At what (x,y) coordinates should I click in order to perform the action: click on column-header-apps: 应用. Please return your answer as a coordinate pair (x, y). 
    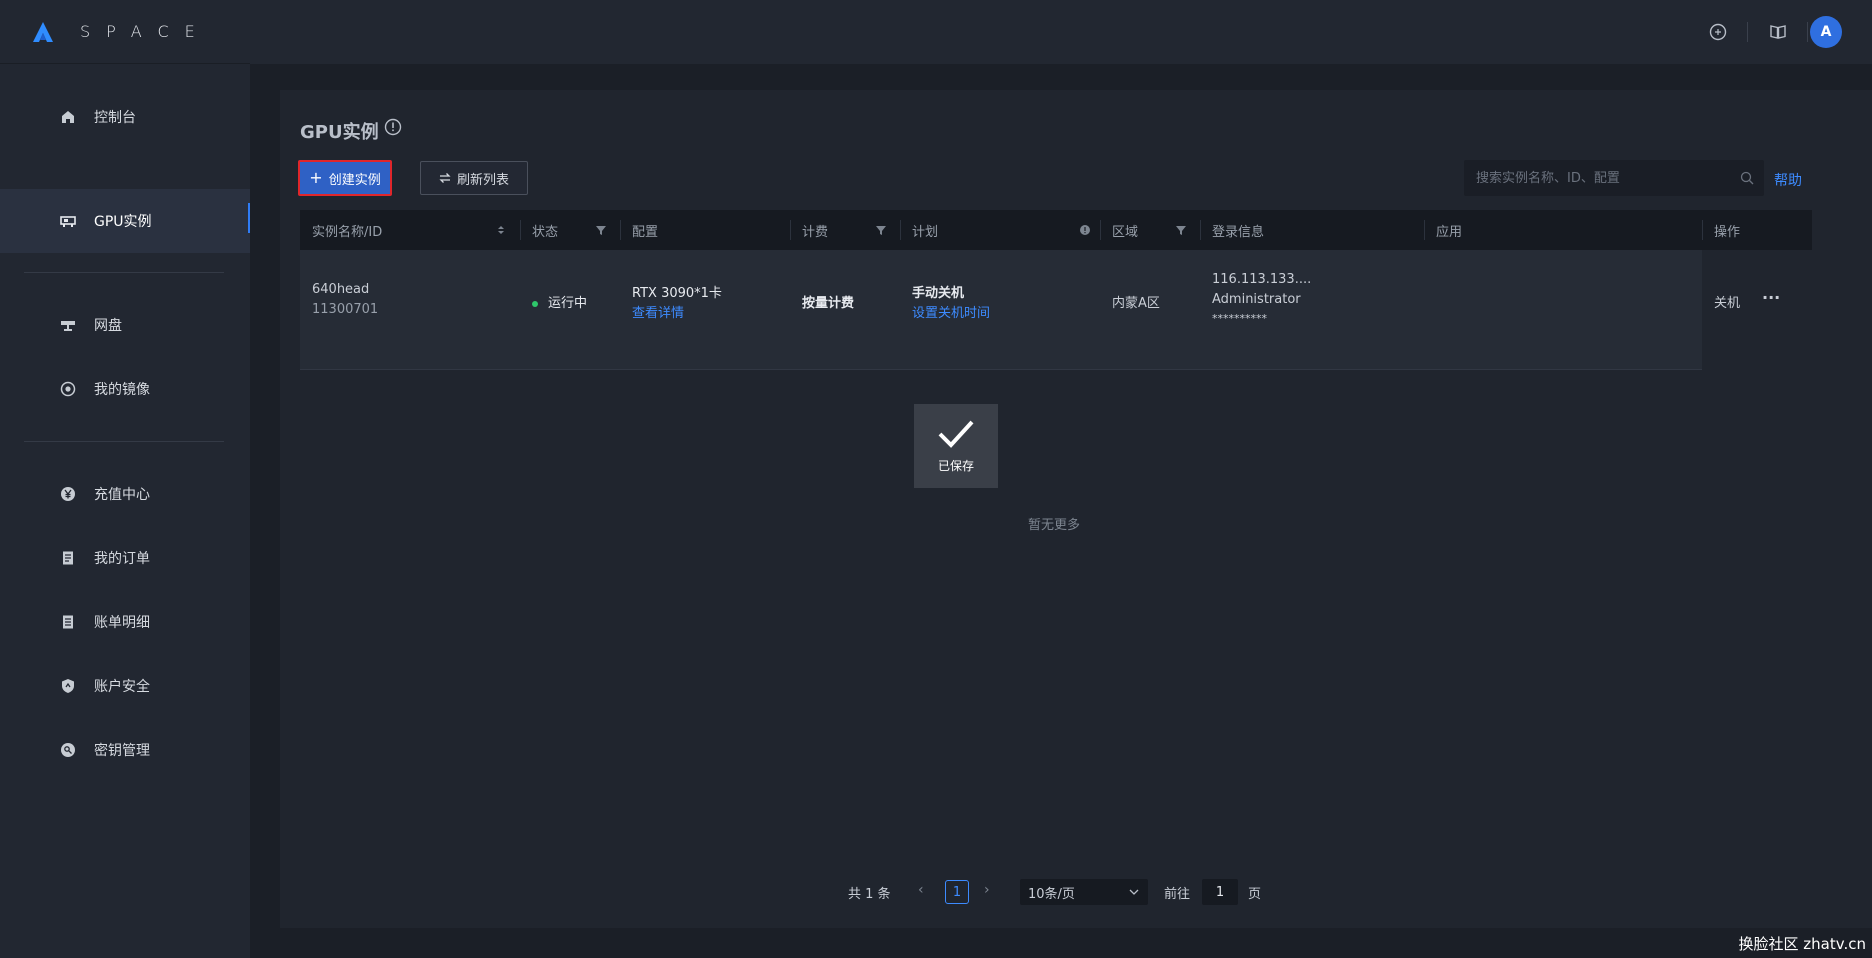
    Looking at the image, I should click on (1449, 232).